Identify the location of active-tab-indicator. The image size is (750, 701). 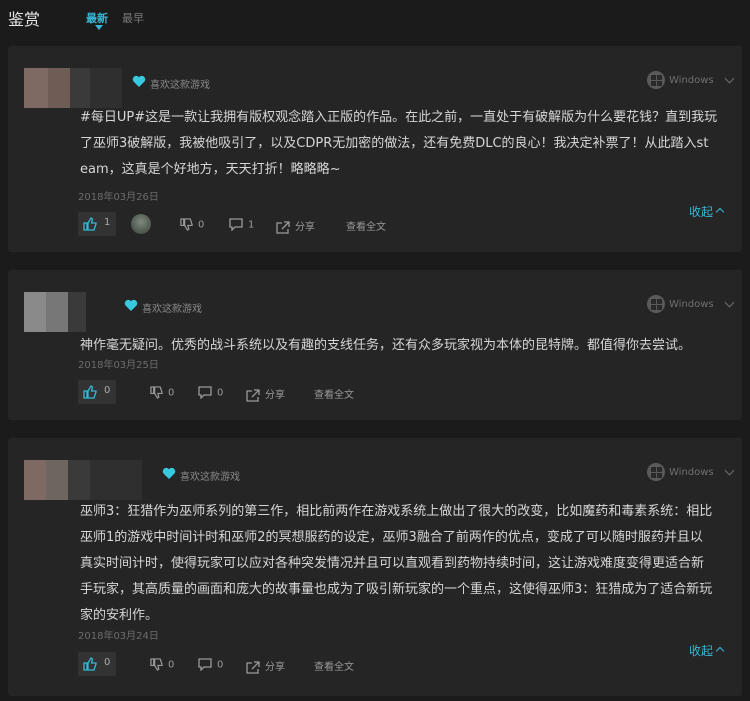
(99, 27).